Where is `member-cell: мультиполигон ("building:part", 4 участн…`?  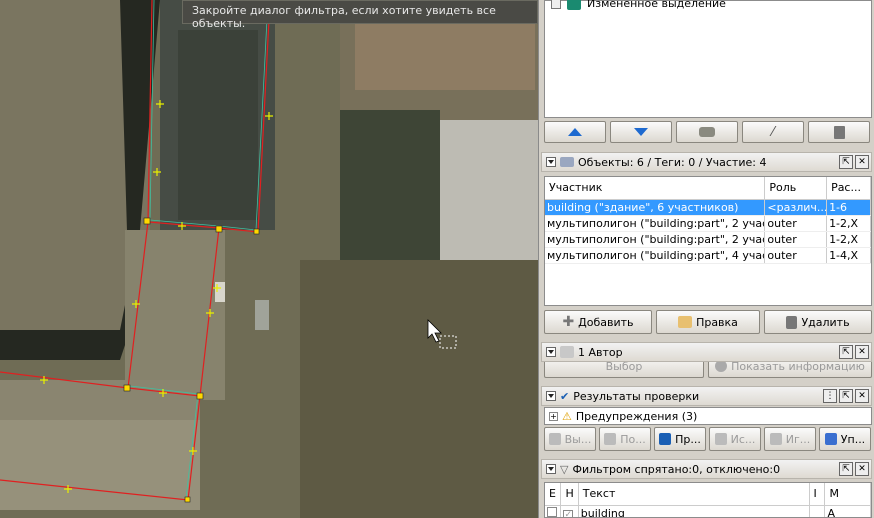 member-cell: мультиполигон ("building:part", 4 участн… is located at coordinates (655, 255).